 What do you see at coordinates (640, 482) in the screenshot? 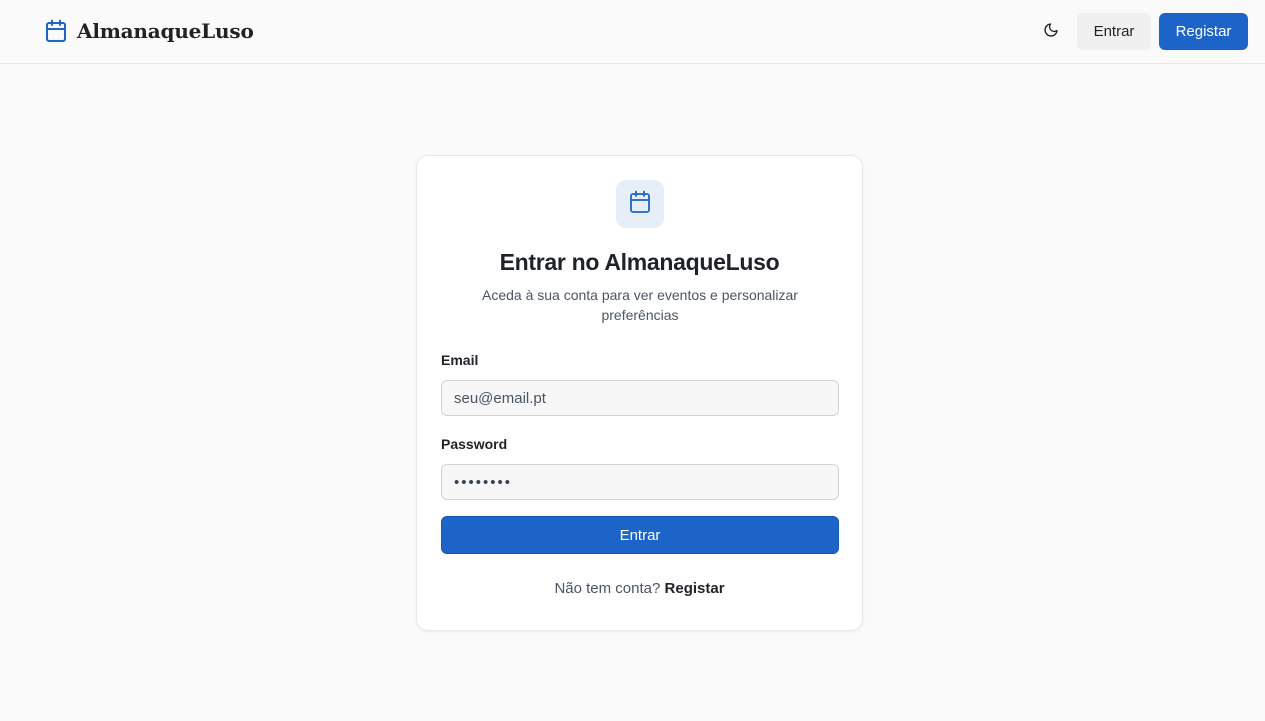
I see `password-field` at bounding box center [640, 482].